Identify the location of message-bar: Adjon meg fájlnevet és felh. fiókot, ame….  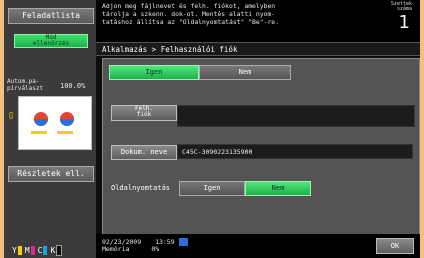
(258, 21).